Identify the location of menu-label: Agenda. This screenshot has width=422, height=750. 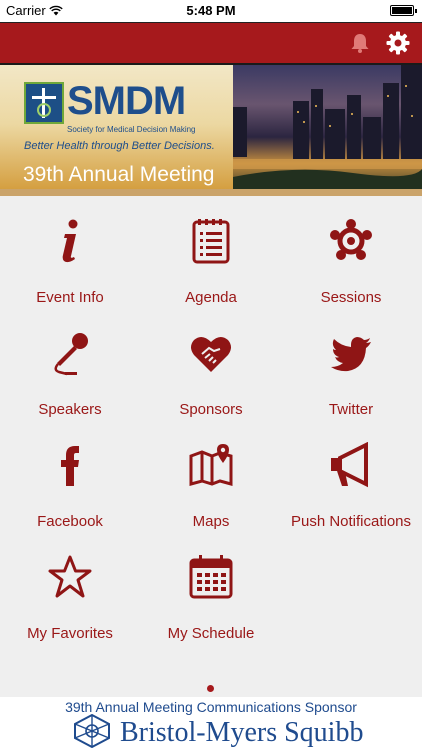
(211, 297).